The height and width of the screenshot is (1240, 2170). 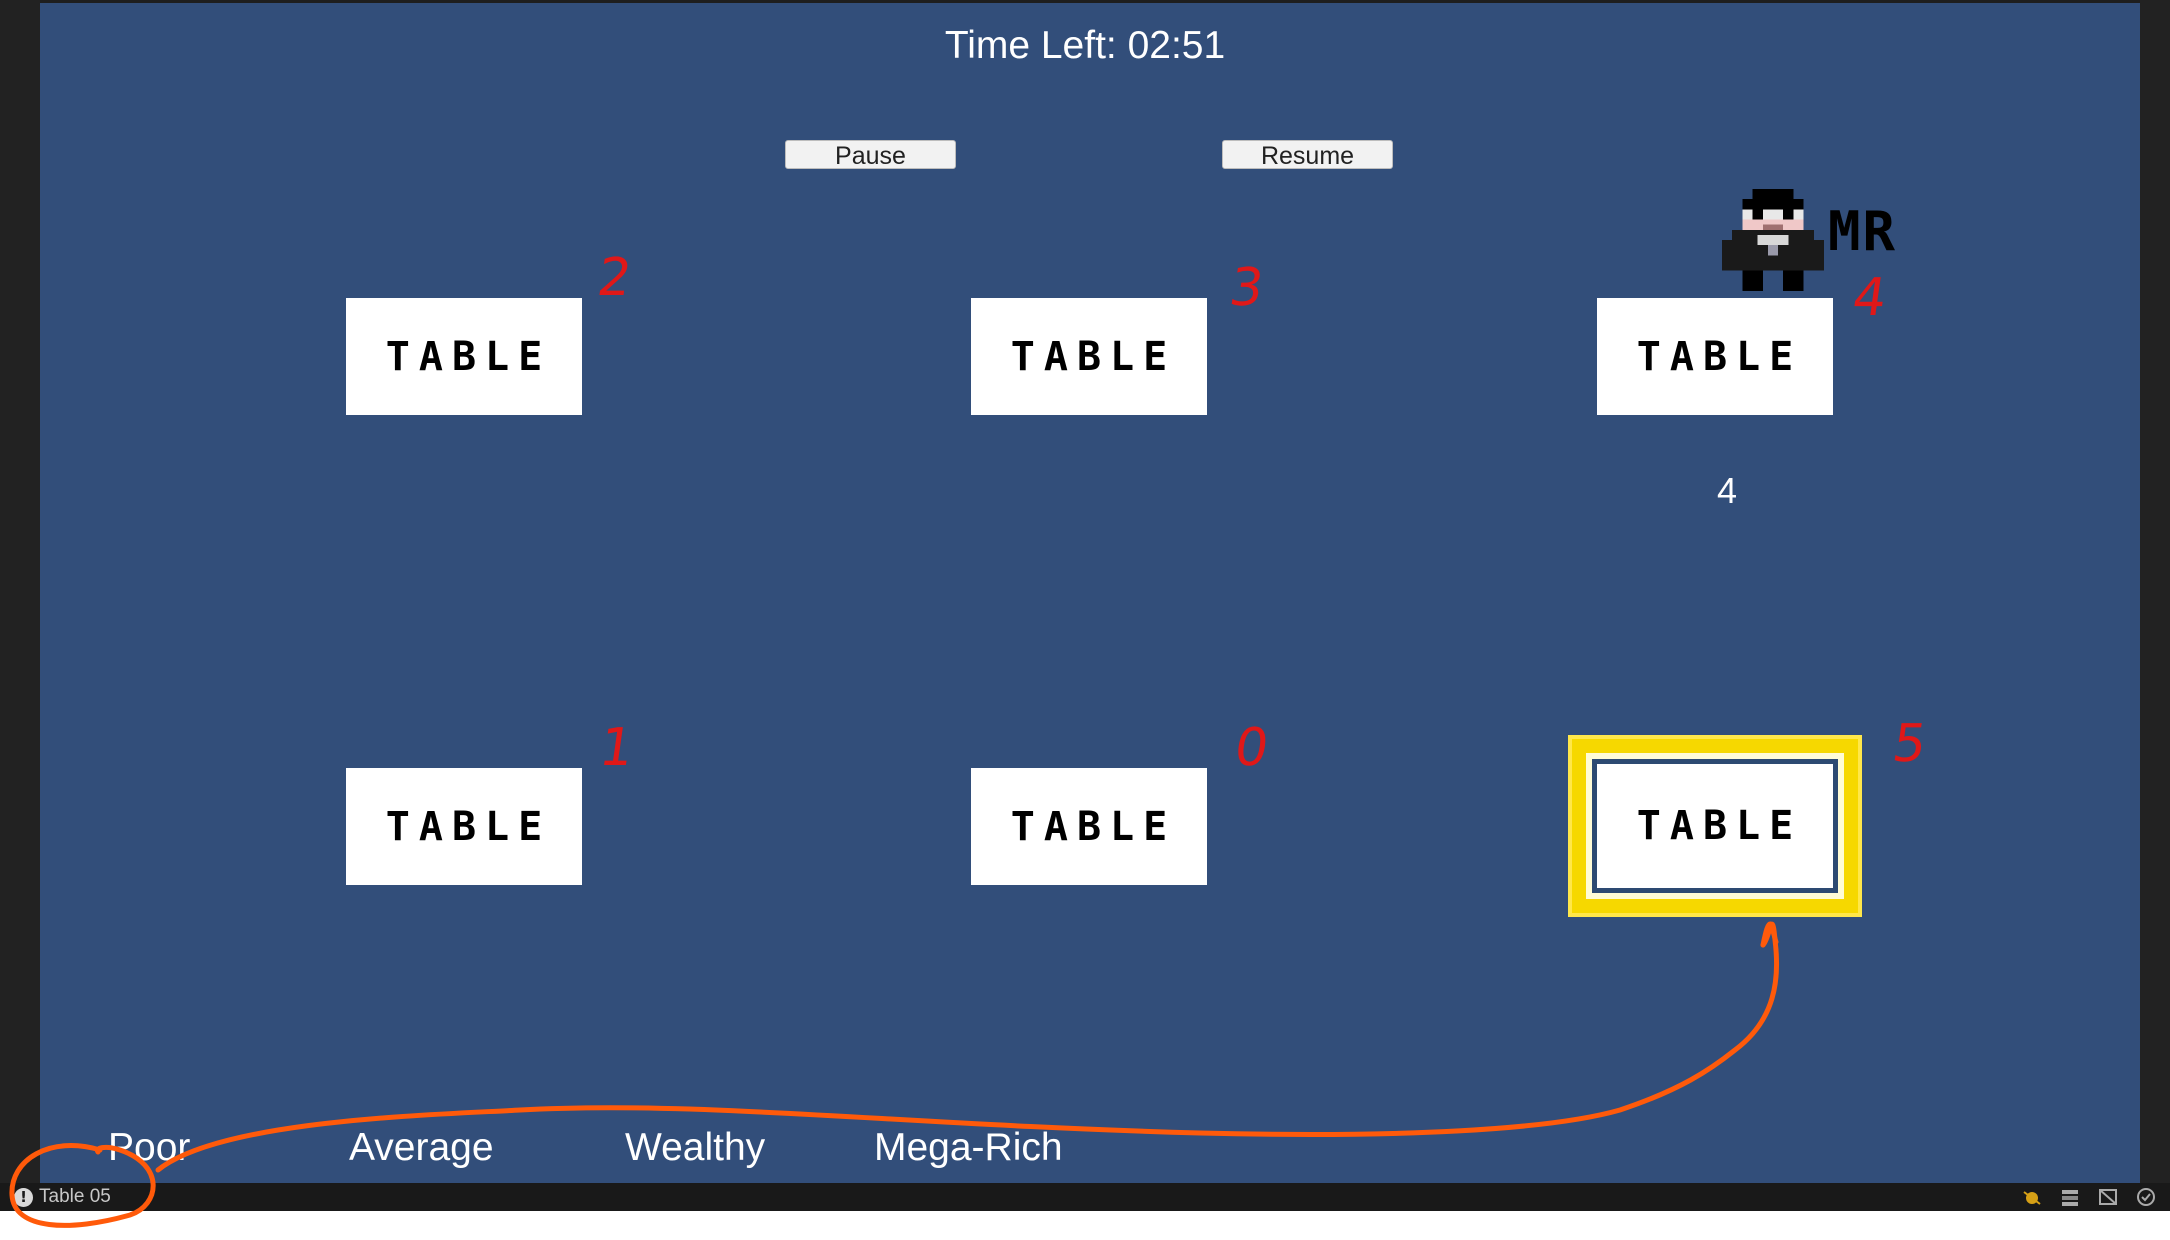 What do you see at coordinates (1727, 490) in the screenshot?
I see `table-customer-count: 4` at bounding box center [1727, 490].